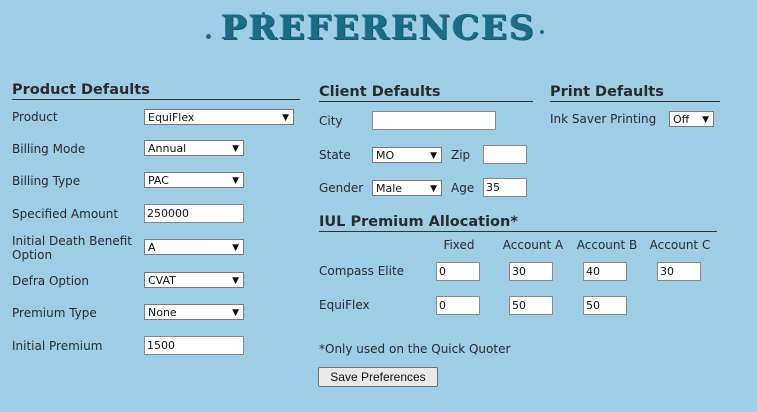 Image resolution: width=757 pixels, height=412 pixels. I want to click on equiflex-account-b-input: 50, so click(605, 305).